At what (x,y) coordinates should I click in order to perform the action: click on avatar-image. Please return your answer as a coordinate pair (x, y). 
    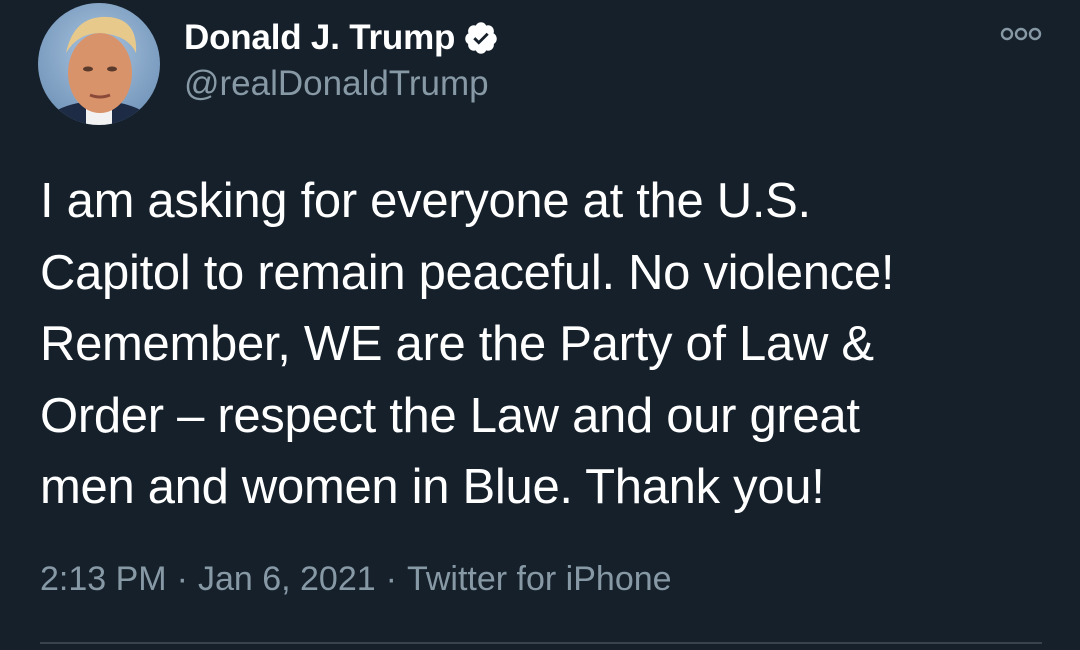
    Looking at the image, I should click on (99, 64).